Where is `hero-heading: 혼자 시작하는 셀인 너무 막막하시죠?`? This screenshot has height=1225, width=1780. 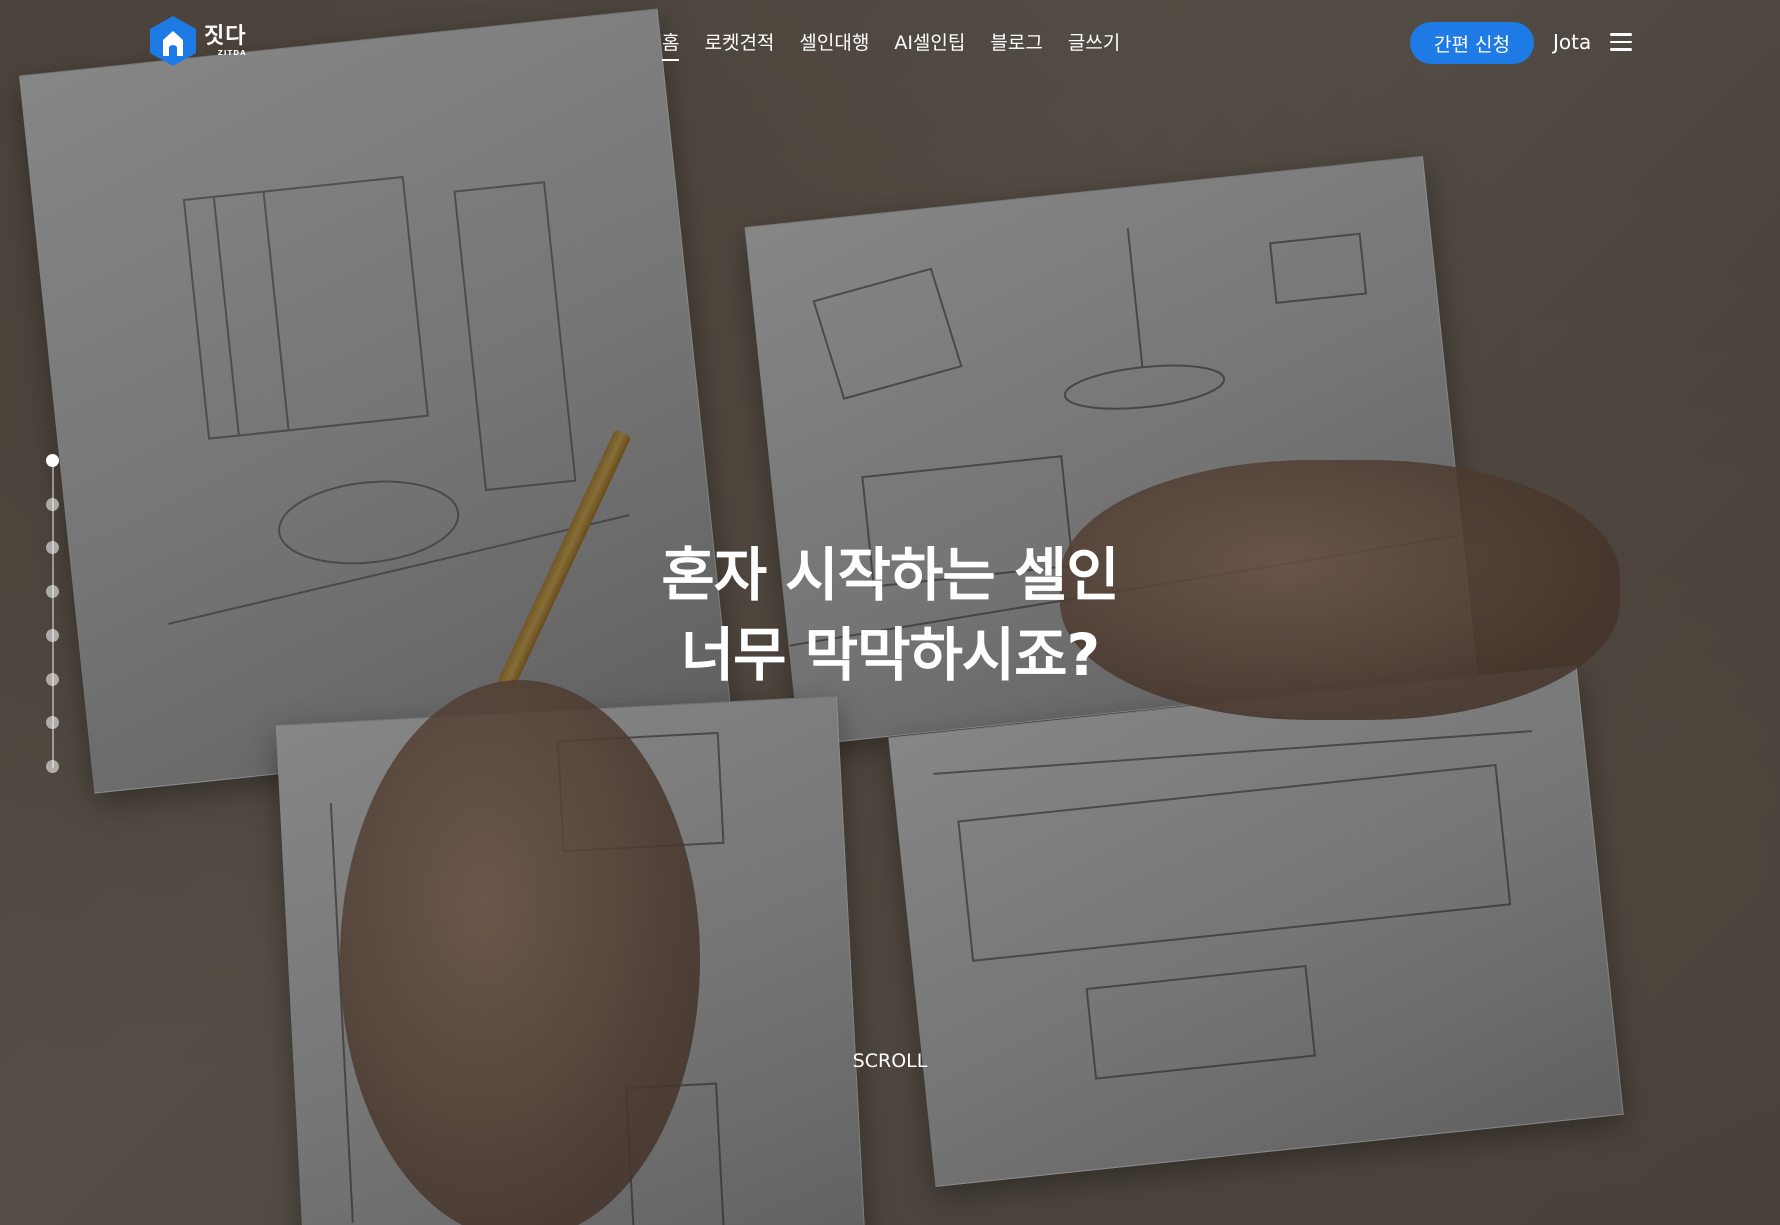 hero-heading: 혼자 시작하는 셀인 너무 막막하시죠? is located at coordinates (890, 615).